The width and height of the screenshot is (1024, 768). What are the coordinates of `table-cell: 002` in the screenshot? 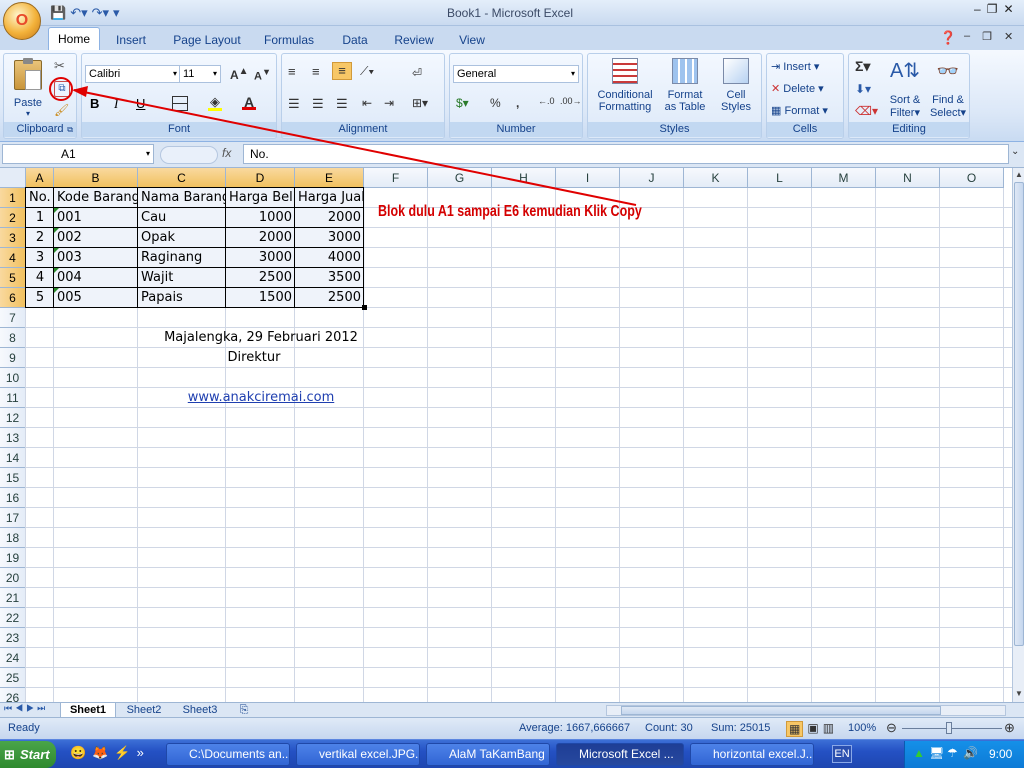 It's located at (96, 238).